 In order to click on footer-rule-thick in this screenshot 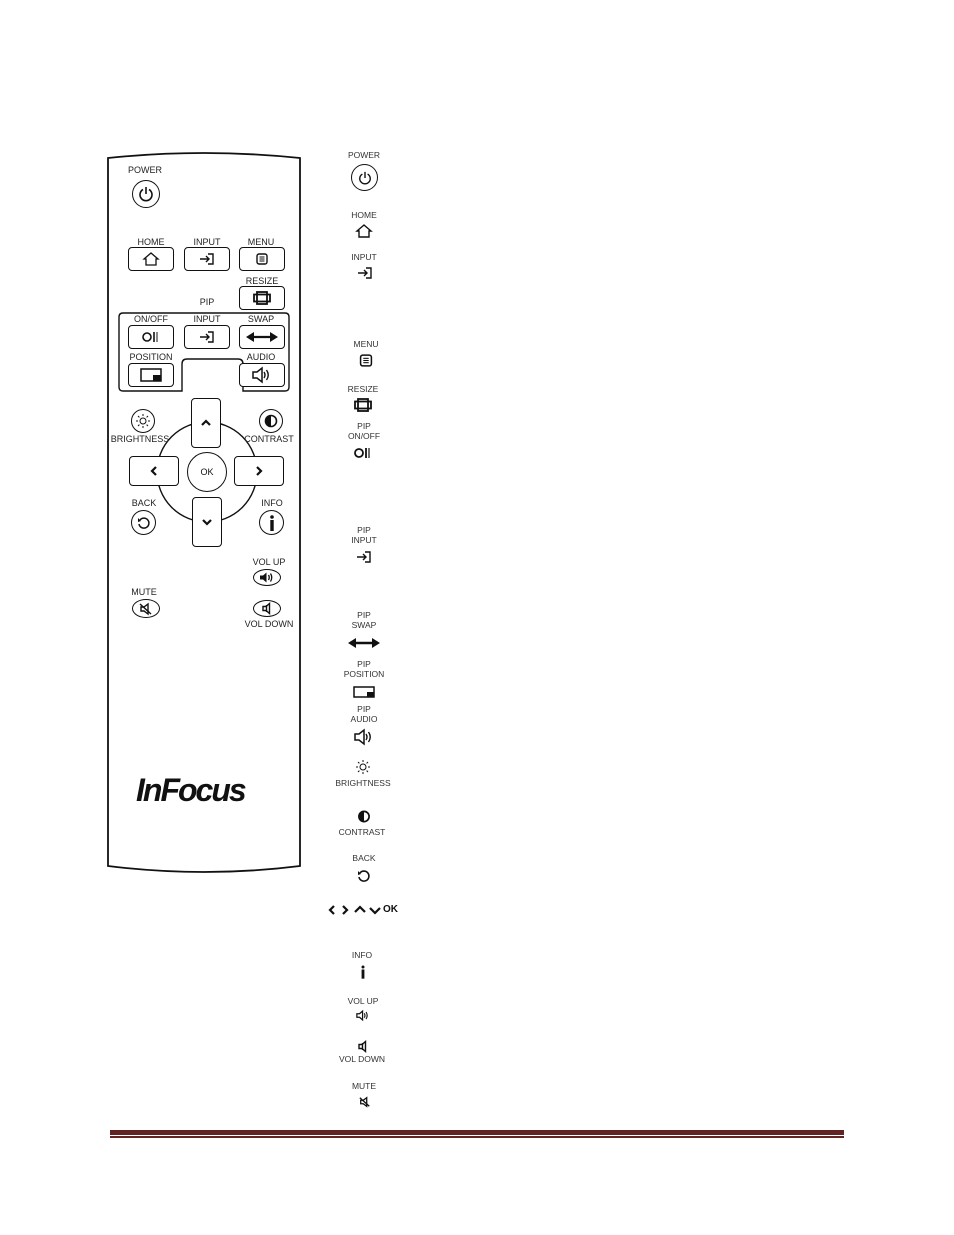, I will do `click(477, 1132)`.